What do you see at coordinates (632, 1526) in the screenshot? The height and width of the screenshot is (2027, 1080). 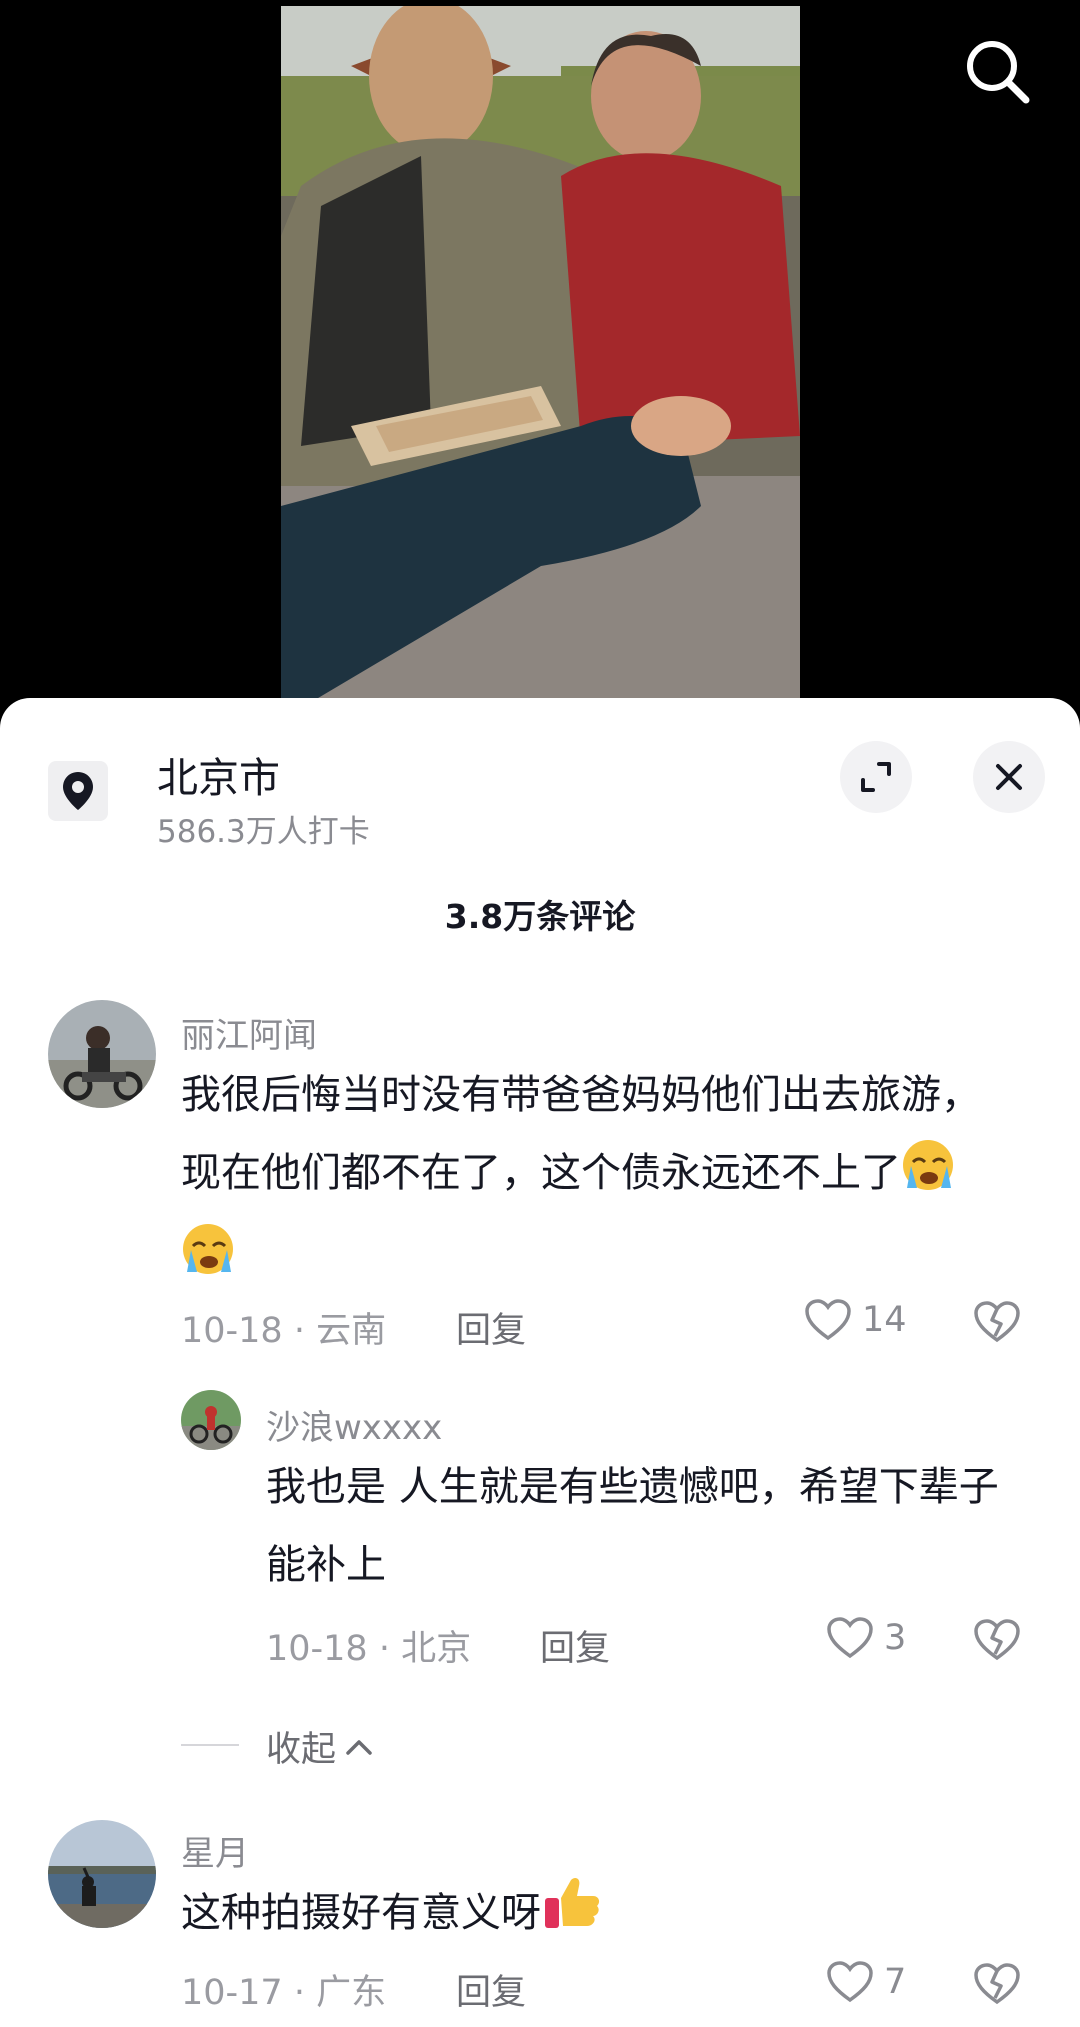 I see `comment-text: 我也是 人生就是有些遗憾吧，希望下辈子能补上` at bounding box center [632, 1526].